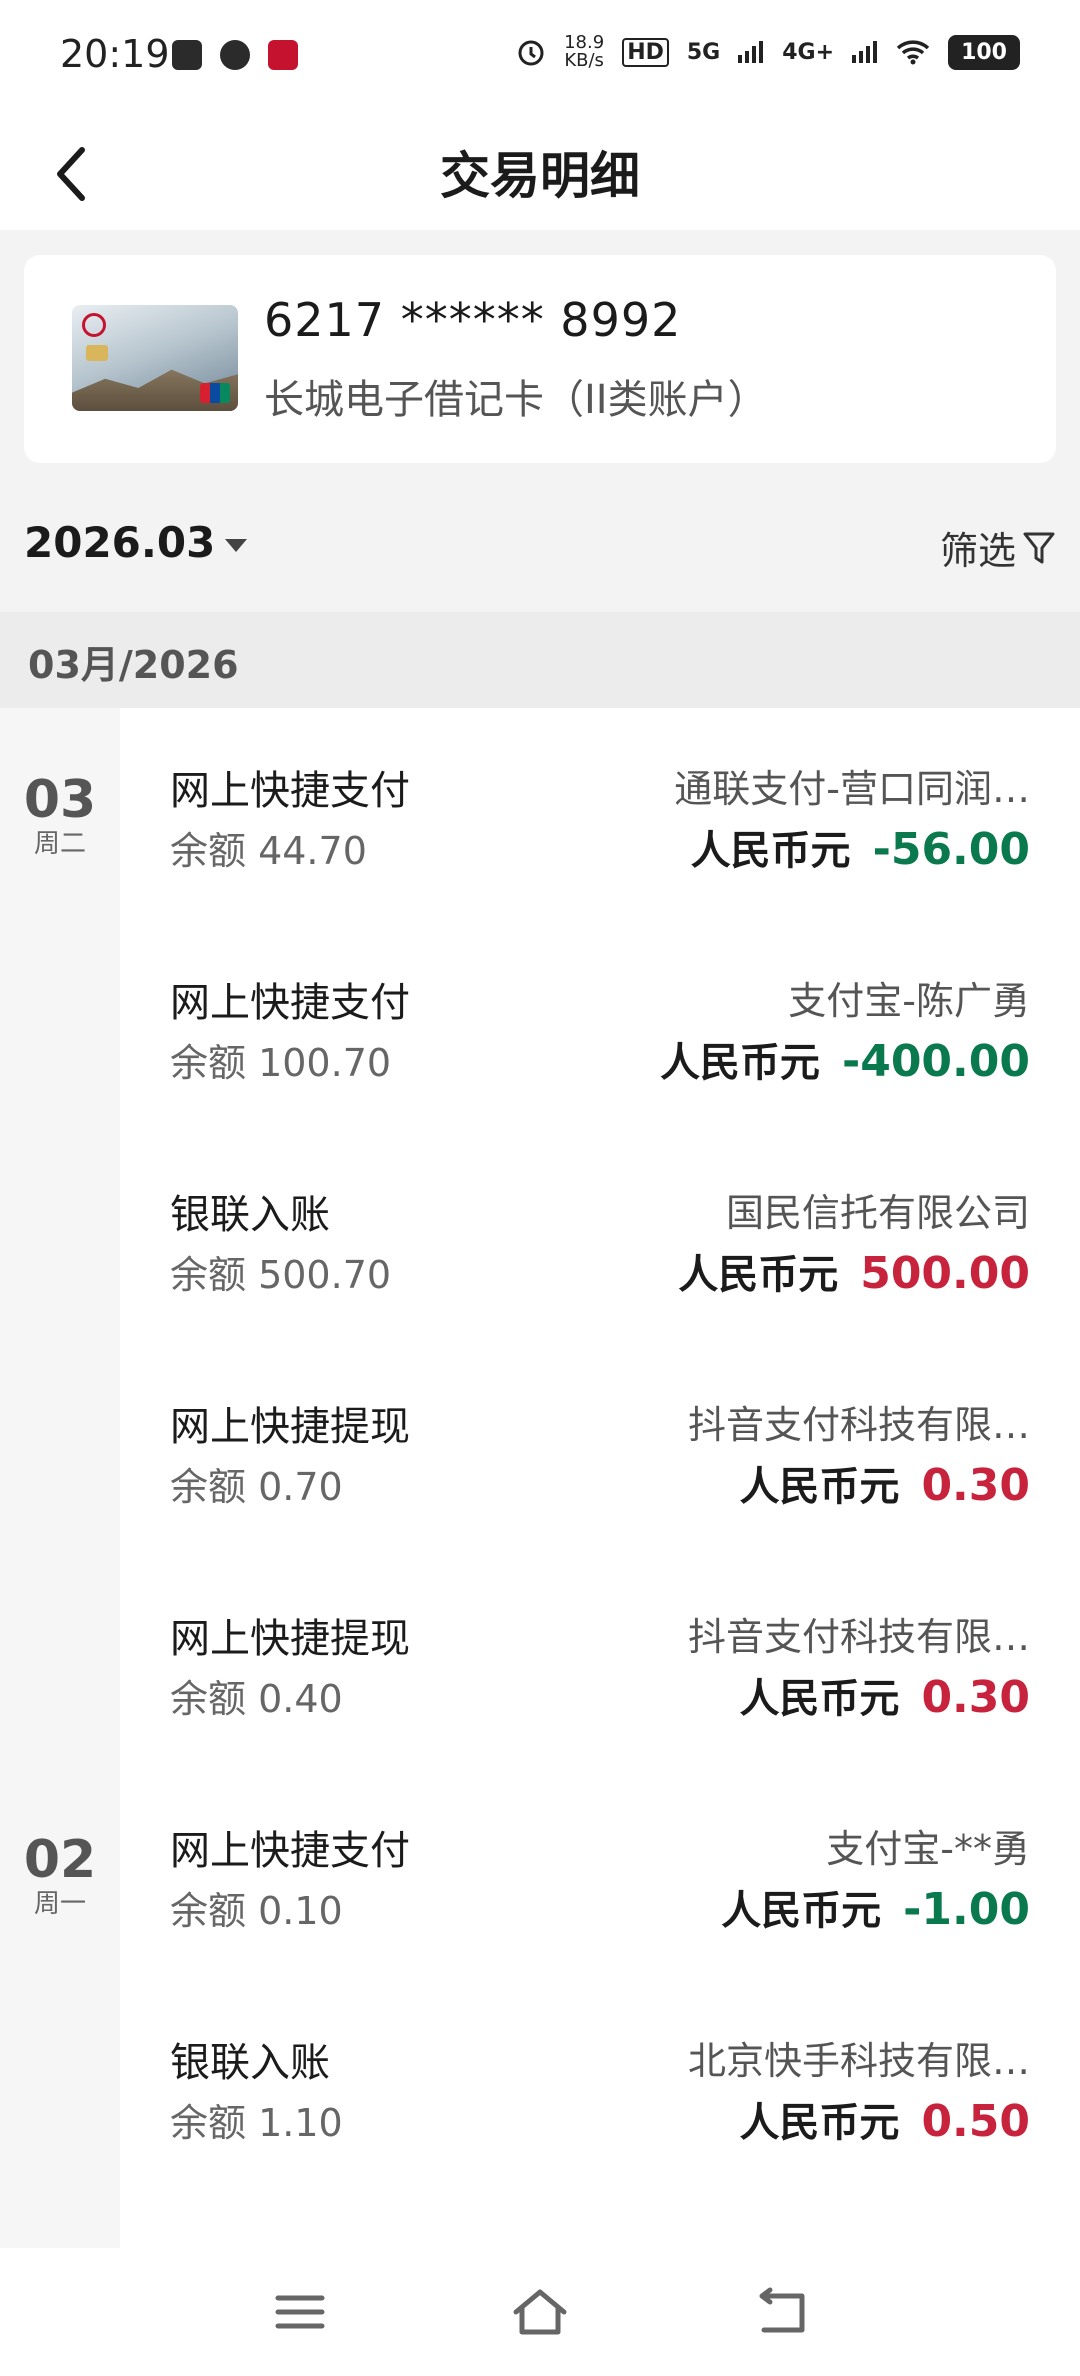 The image size is (1080, 2376). I want to click on transaction-row: 银联入账 余额 1.10 北京快手科技有限… 人民币元 0.50, so click(600, 2087).